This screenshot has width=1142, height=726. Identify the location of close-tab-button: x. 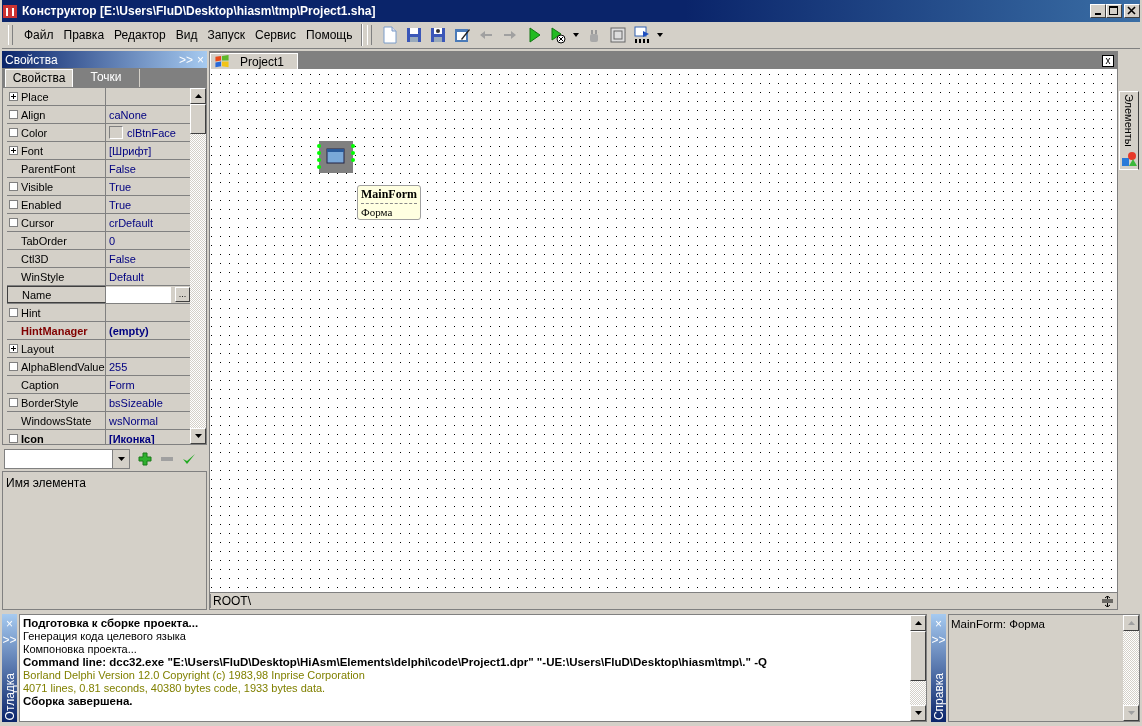
(1108, 61).